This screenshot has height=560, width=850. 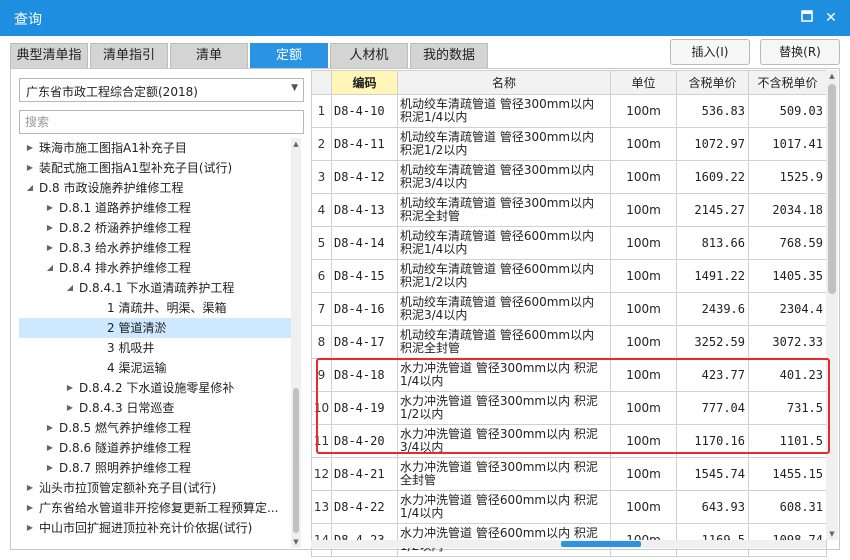 What do you see at coordinates (209, 56) in the screenshot?
I see `tab-list: 清单` at bounding box center [209, 56].